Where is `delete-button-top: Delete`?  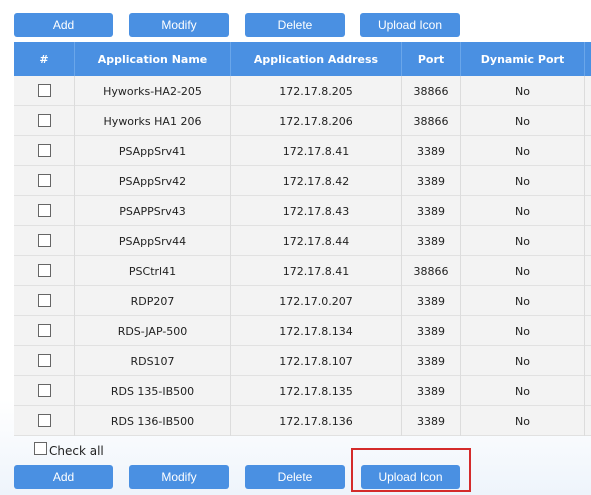 delete-button-top: Delete is located at coordinates (295, 25).